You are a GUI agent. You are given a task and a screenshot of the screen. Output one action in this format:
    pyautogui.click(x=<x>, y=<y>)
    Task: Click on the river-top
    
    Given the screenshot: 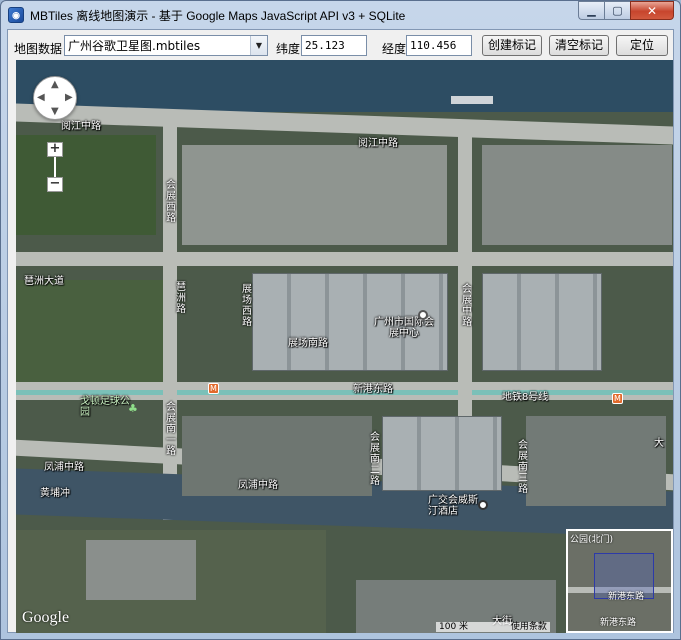 What is the action you would take?
    pyautogui.click(x=344, y=86)
    